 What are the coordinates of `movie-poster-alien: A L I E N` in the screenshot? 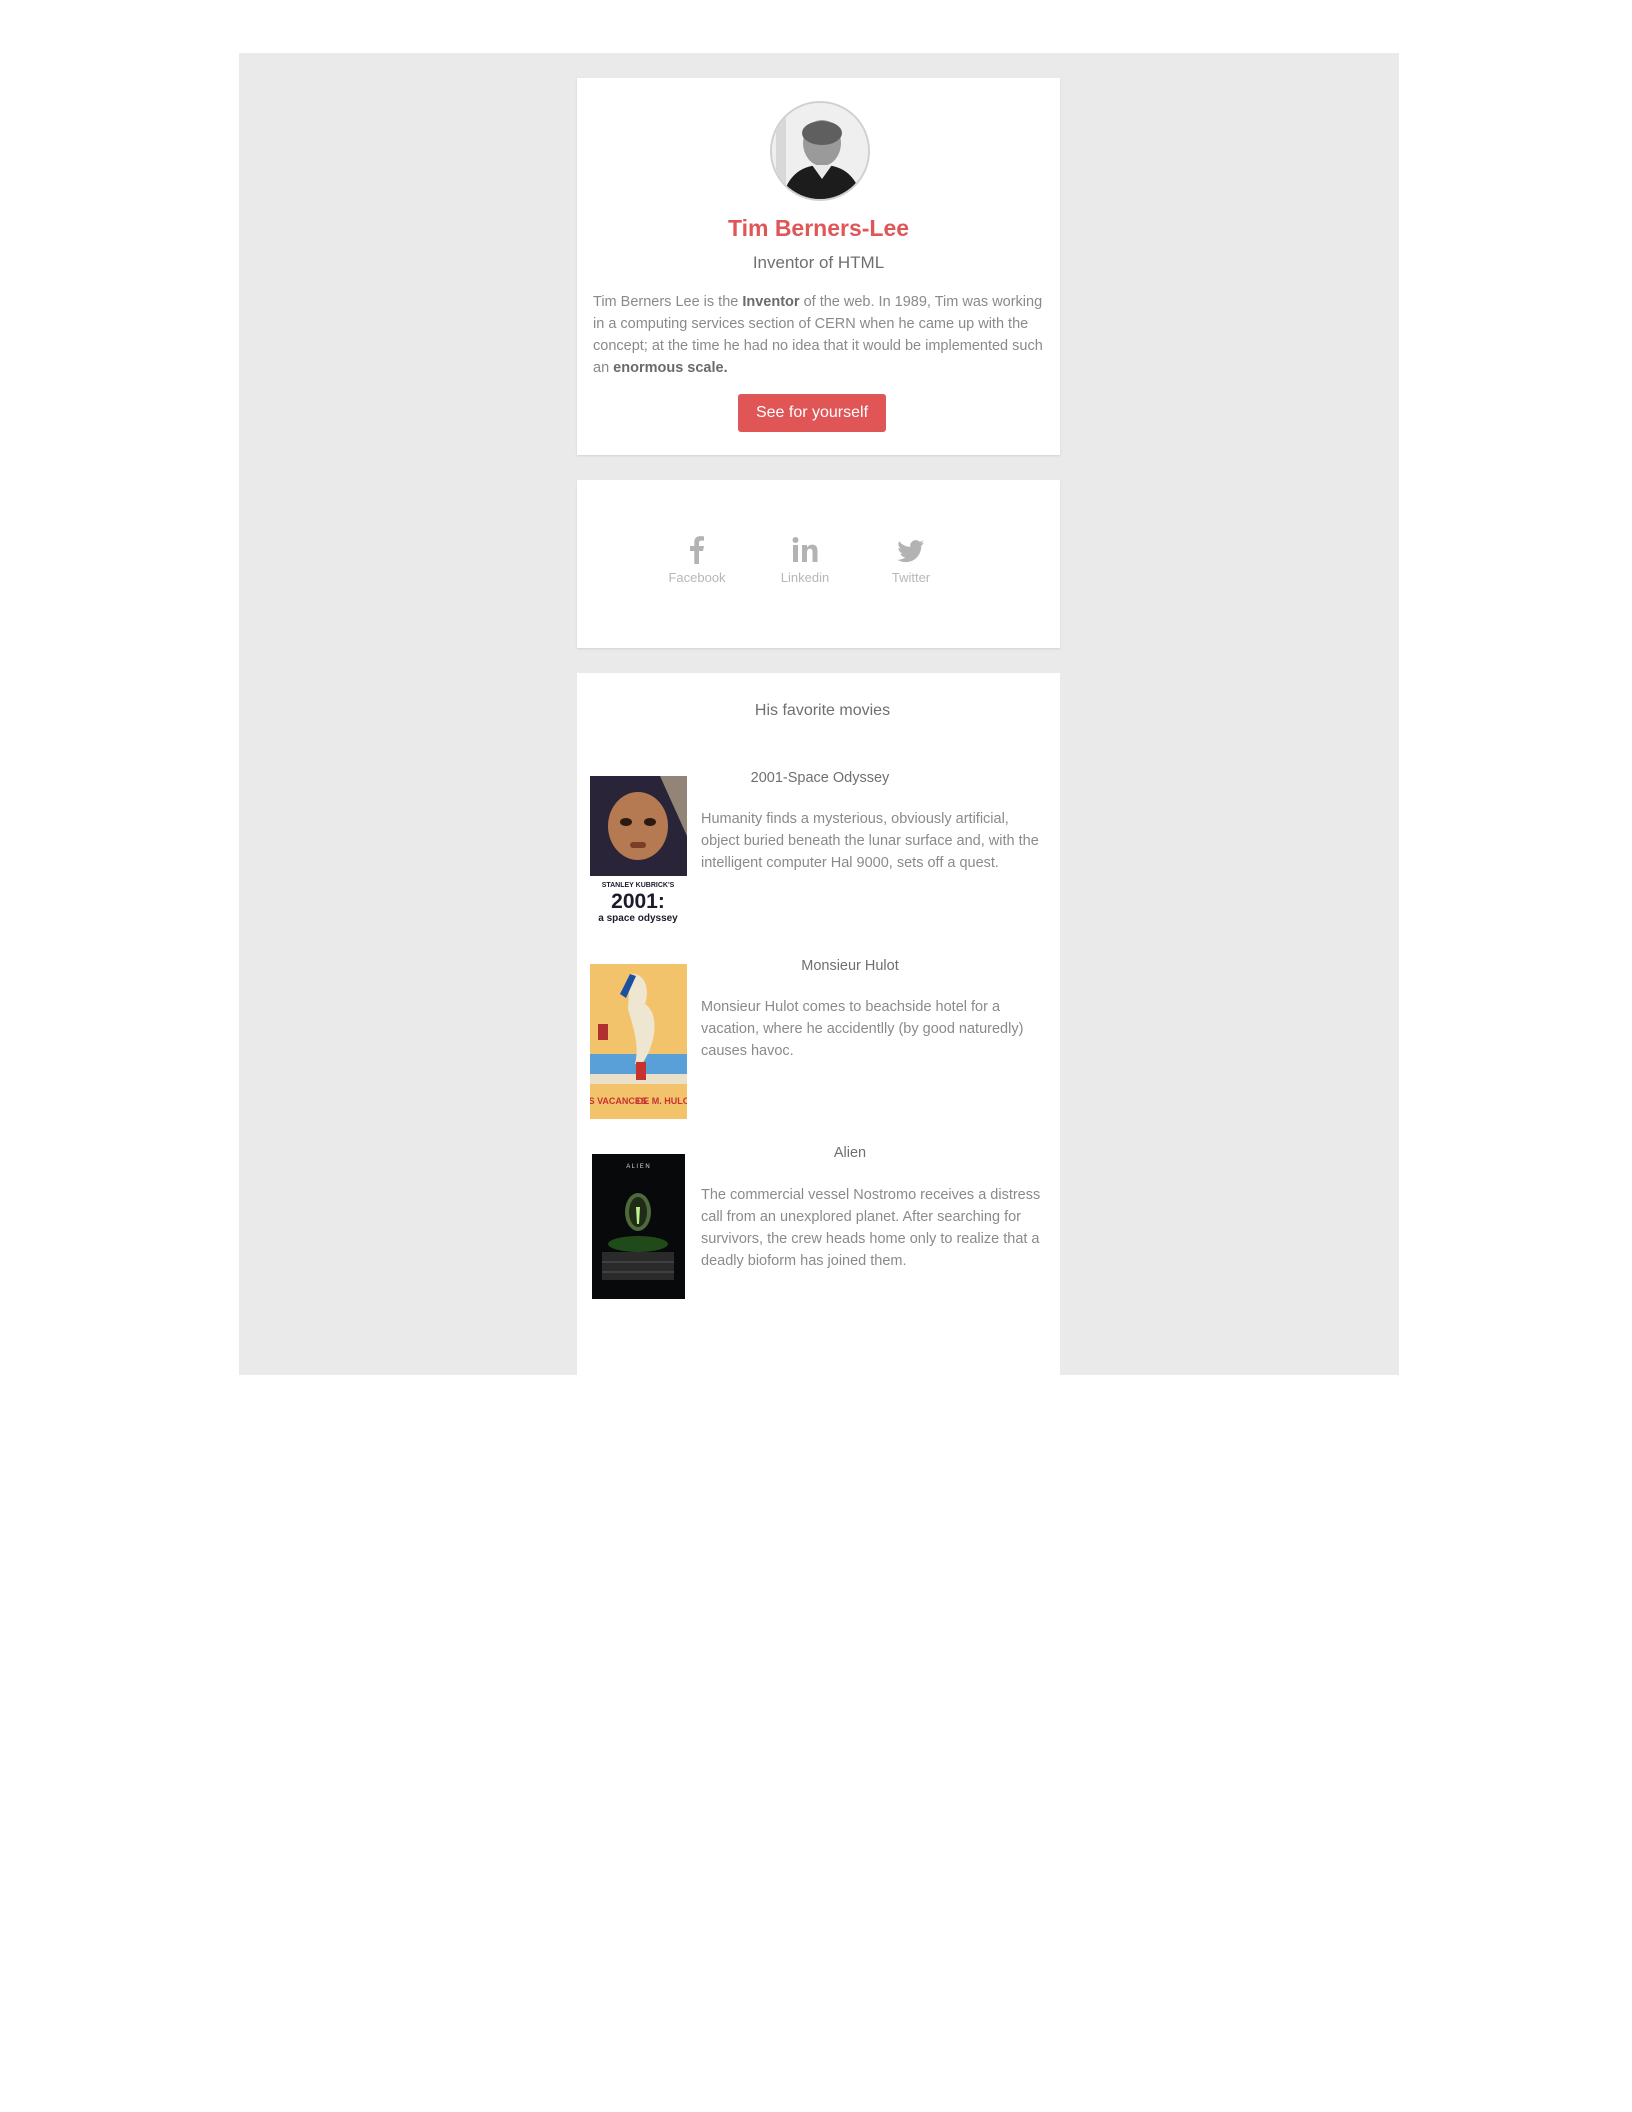 It's located at (638, 1229).